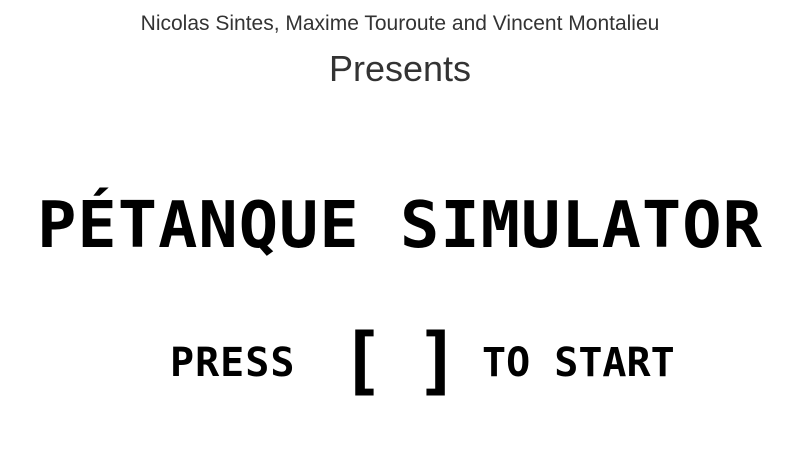 The width and height of the screenshot is (800, 450). Describe the element at coordinates (400, 68) in the screenshot. I see `presents-text: Presents` at that location.